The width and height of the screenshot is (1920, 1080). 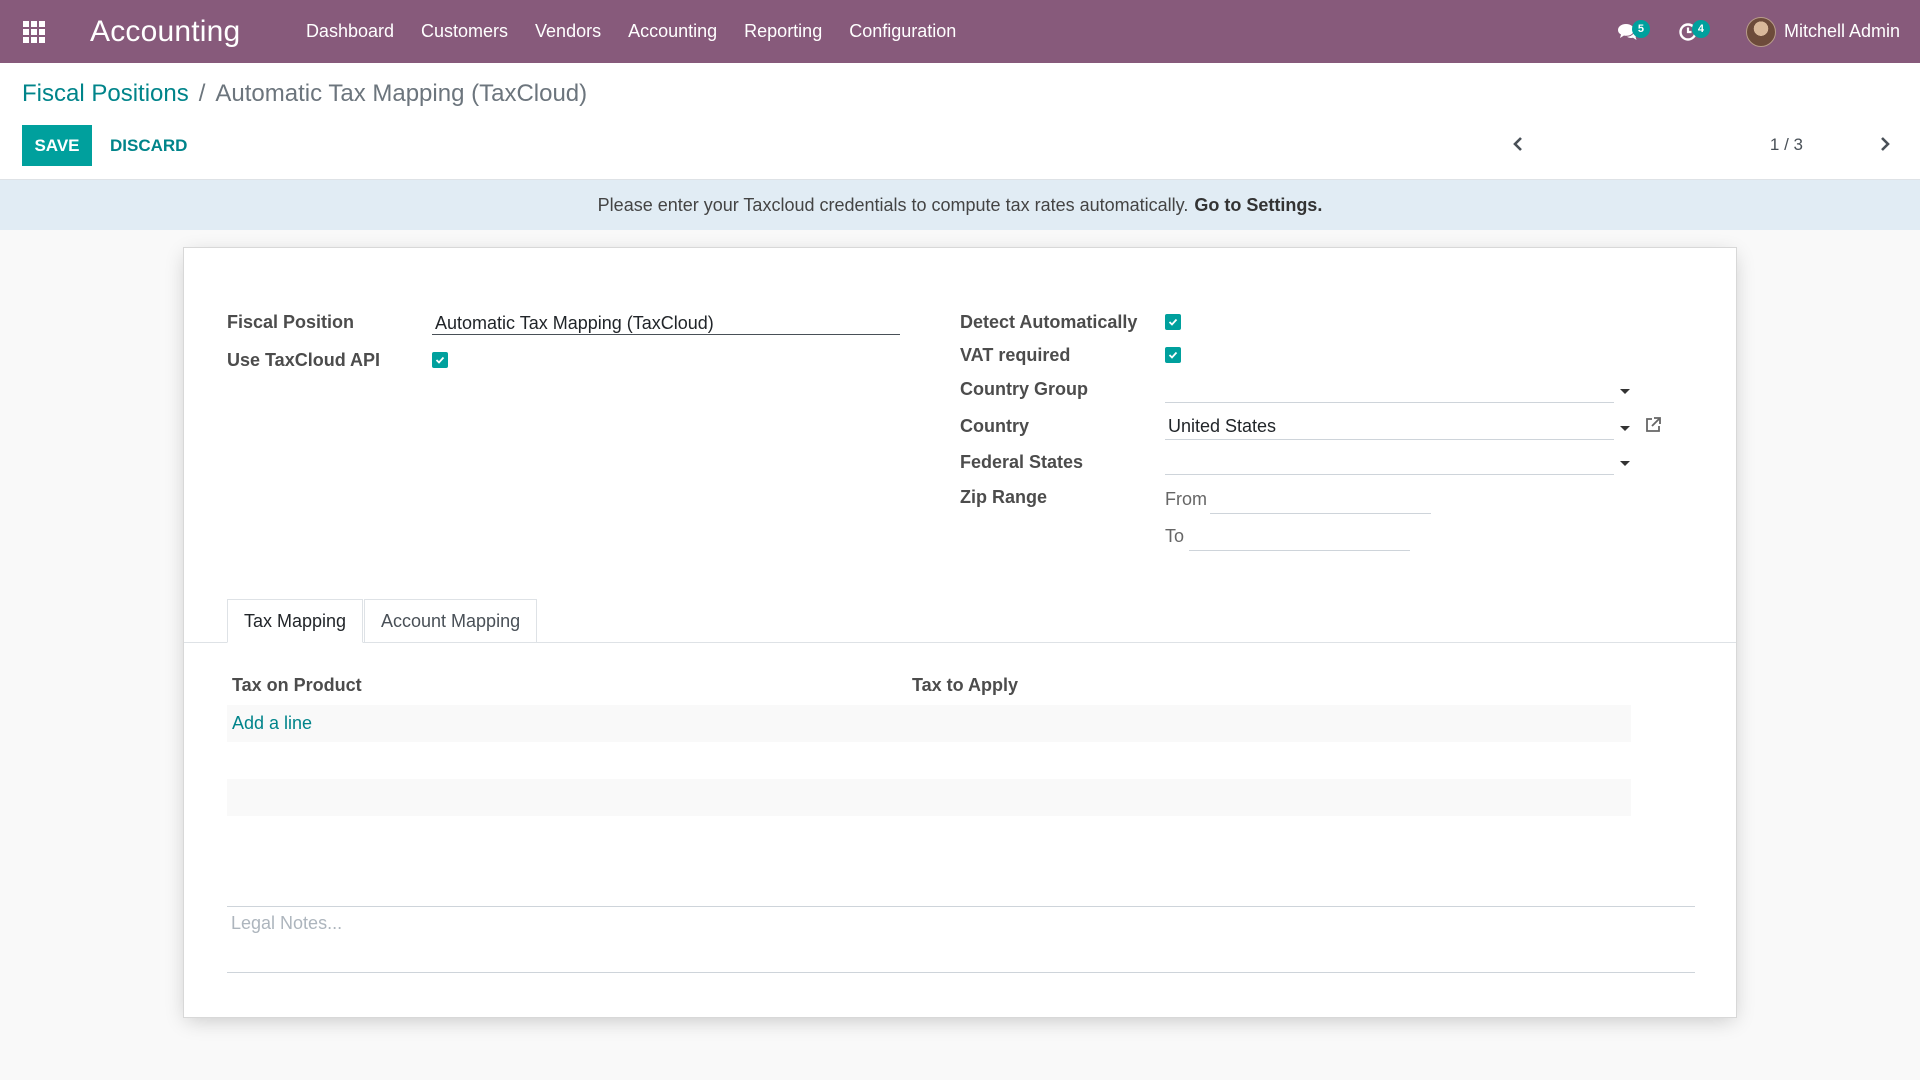 I want to click on fiscal-position-value: Automatic Tax Mapping (TaxCloud), so click(x=574, y=323).